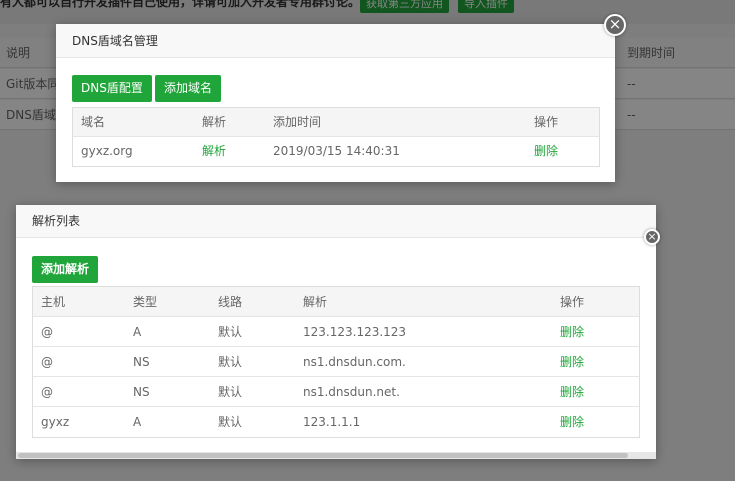  Describe the element at coordinates (53, 302) in the screenshot. I see `header-host: 主机` at that location.